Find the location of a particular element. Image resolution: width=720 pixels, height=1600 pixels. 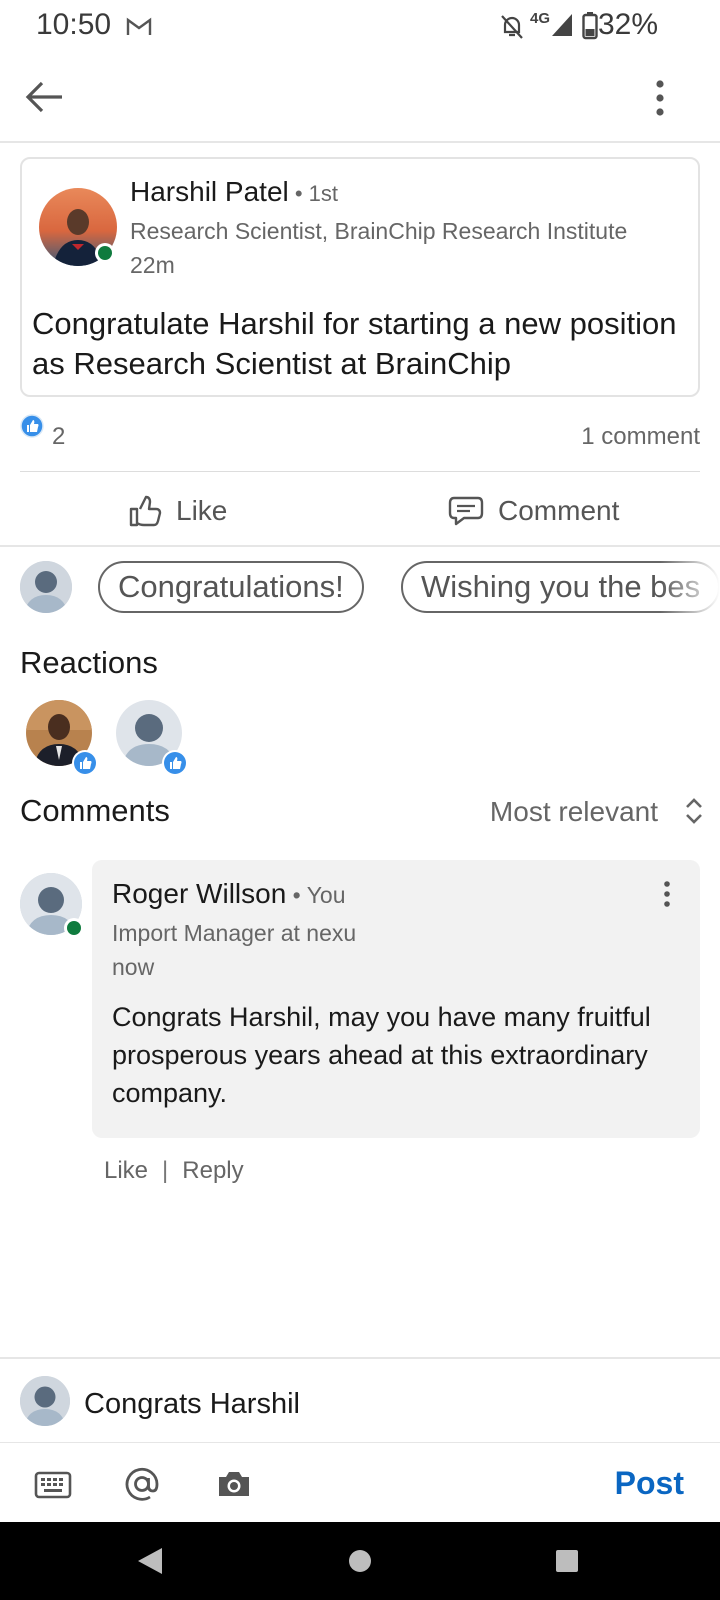

chips-fade-edge is located at coordinates (690, 587).